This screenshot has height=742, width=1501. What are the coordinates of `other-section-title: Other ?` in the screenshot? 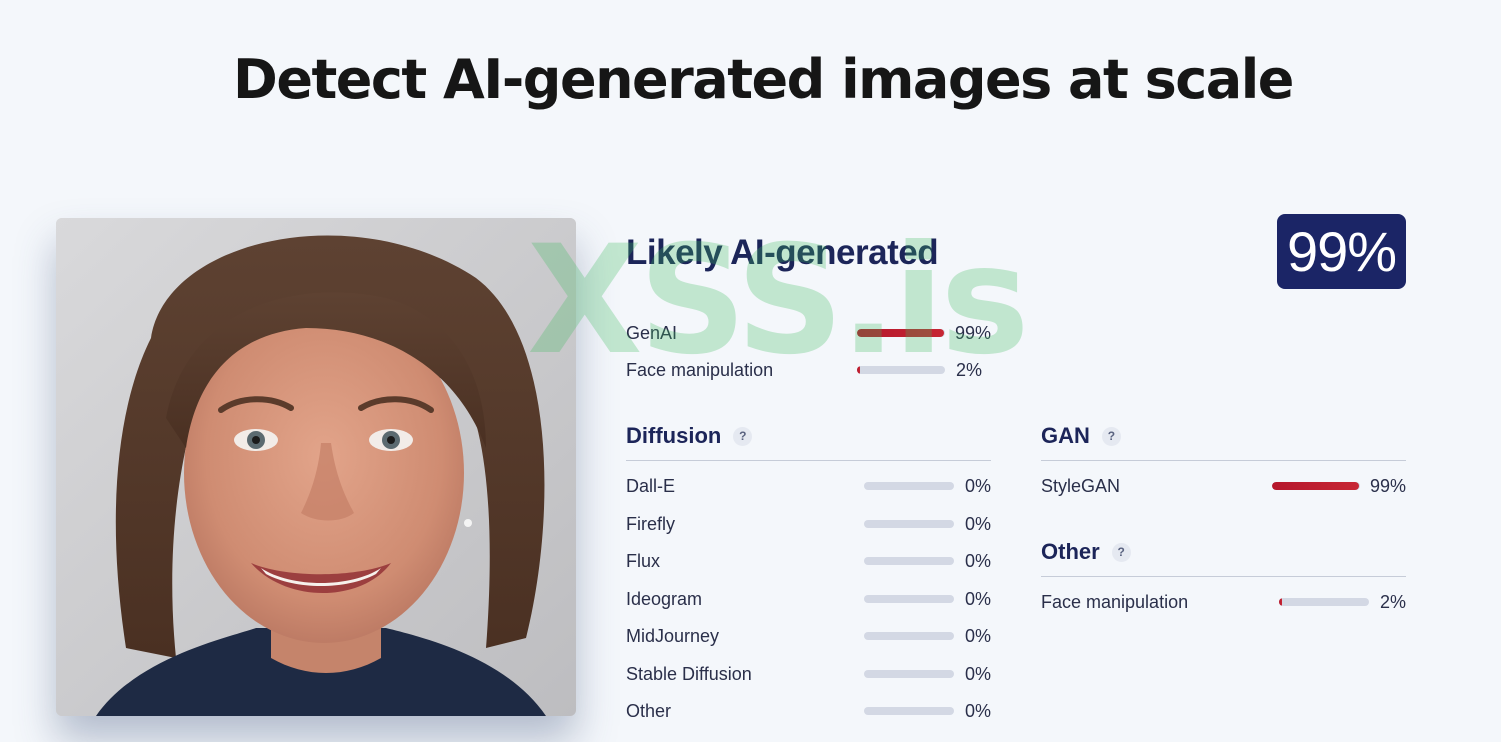 It's located at (1086, 552).